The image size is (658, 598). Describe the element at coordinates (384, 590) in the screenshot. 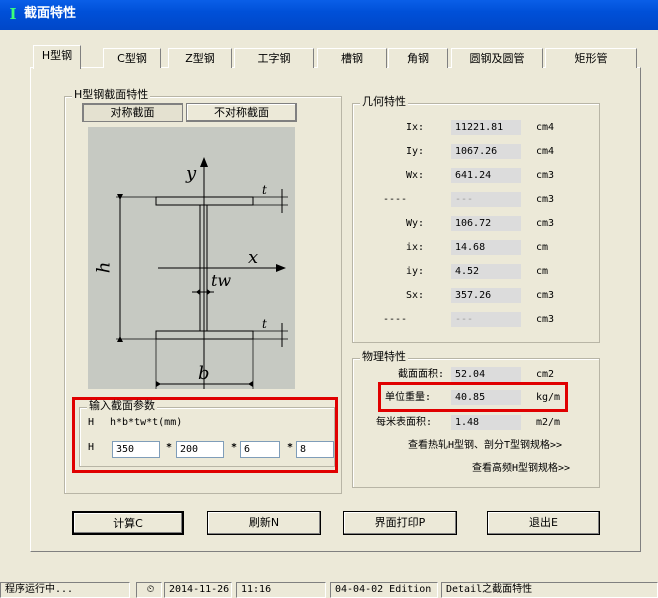

I see `status-edition: 04-04-02 Edition` at that location.